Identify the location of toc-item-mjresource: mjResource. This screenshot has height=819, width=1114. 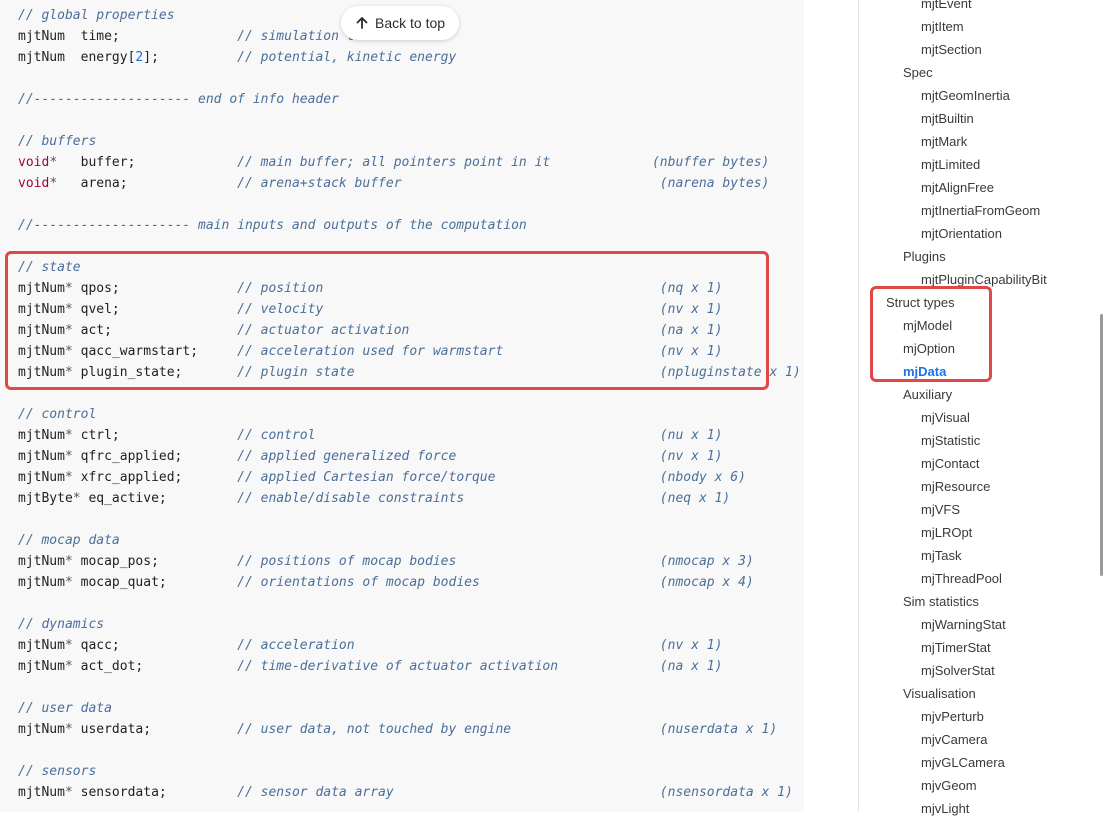
(955, 487).